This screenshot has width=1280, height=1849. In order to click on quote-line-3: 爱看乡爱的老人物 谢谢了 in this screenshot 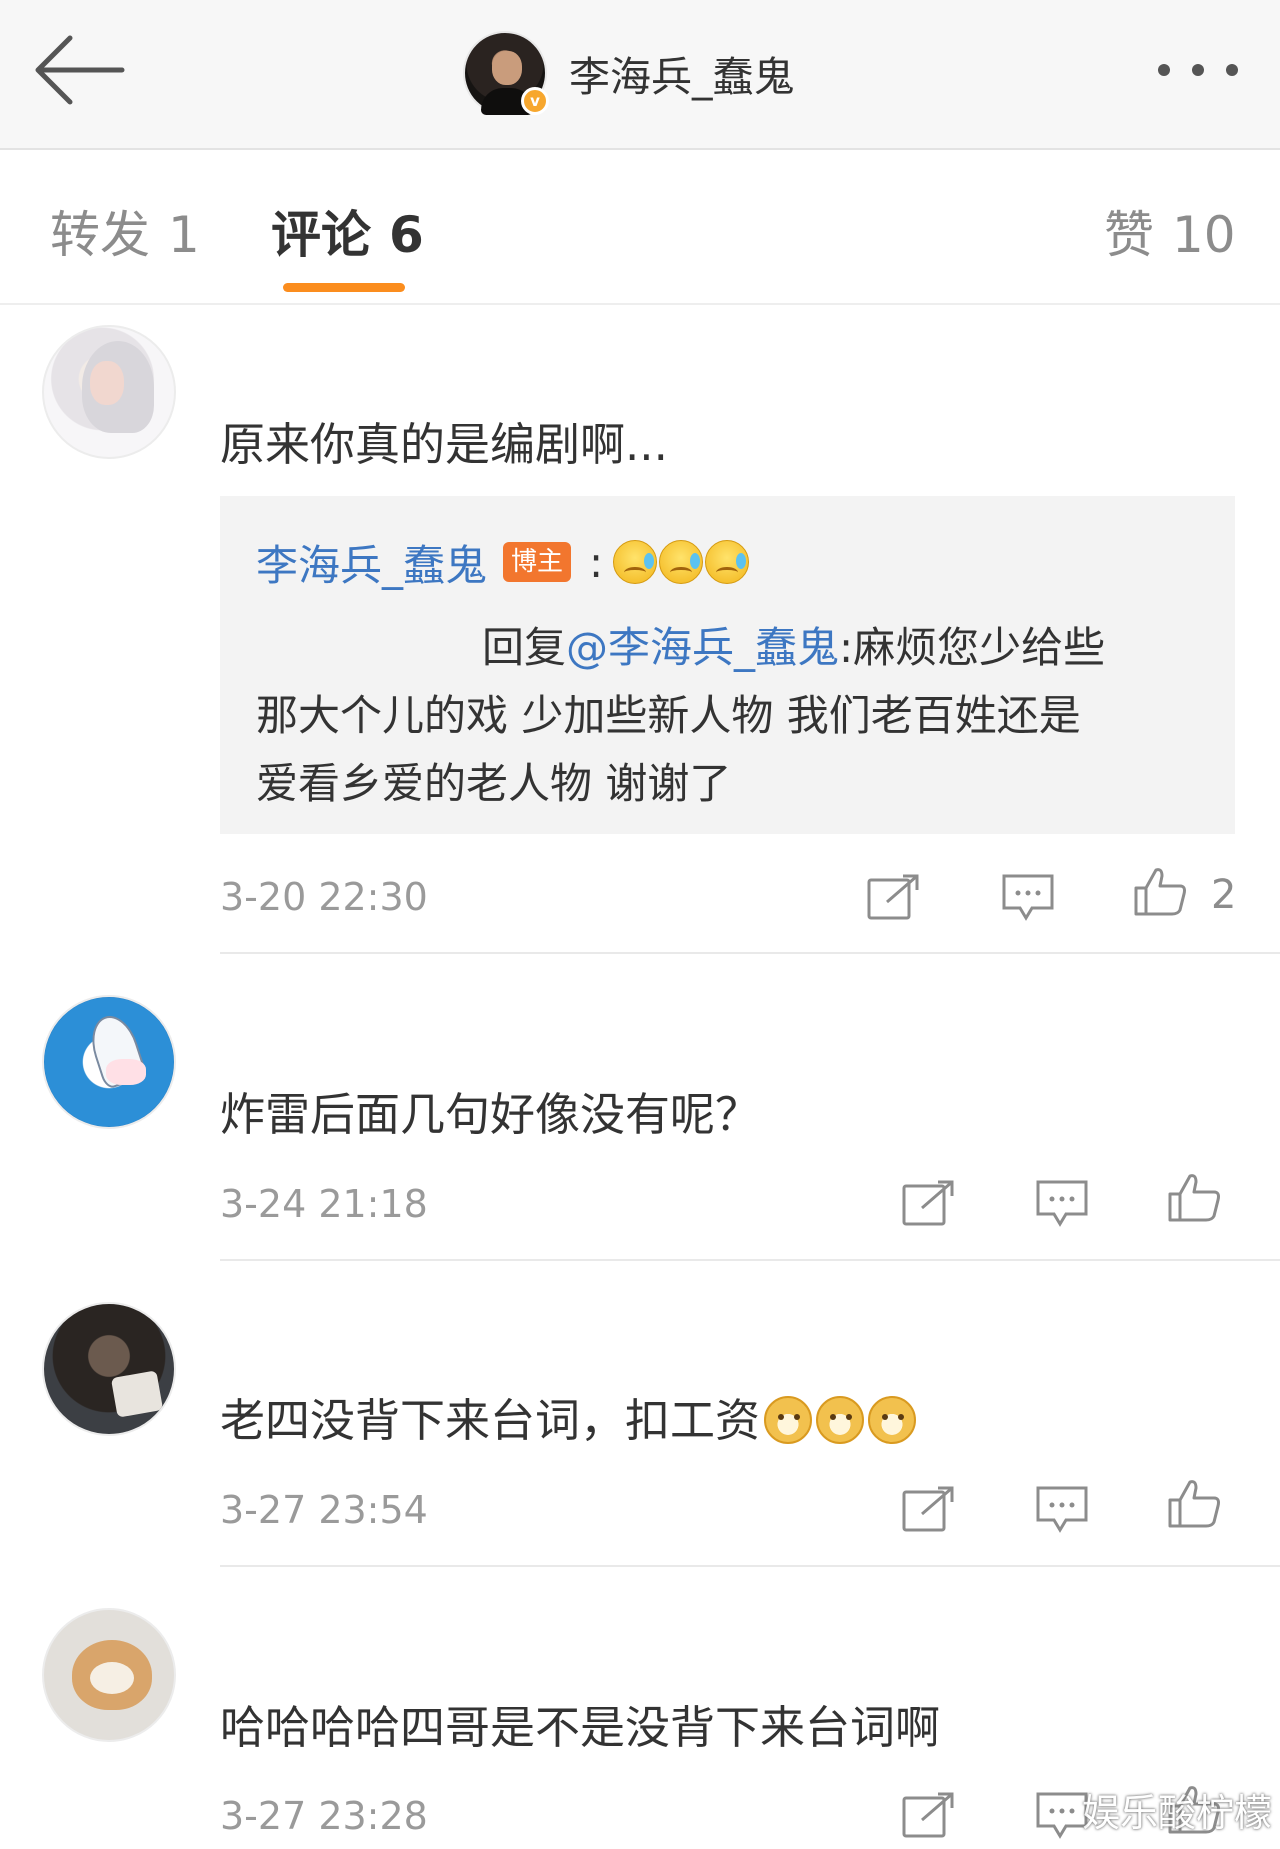, I will do `click(494, 783)`.